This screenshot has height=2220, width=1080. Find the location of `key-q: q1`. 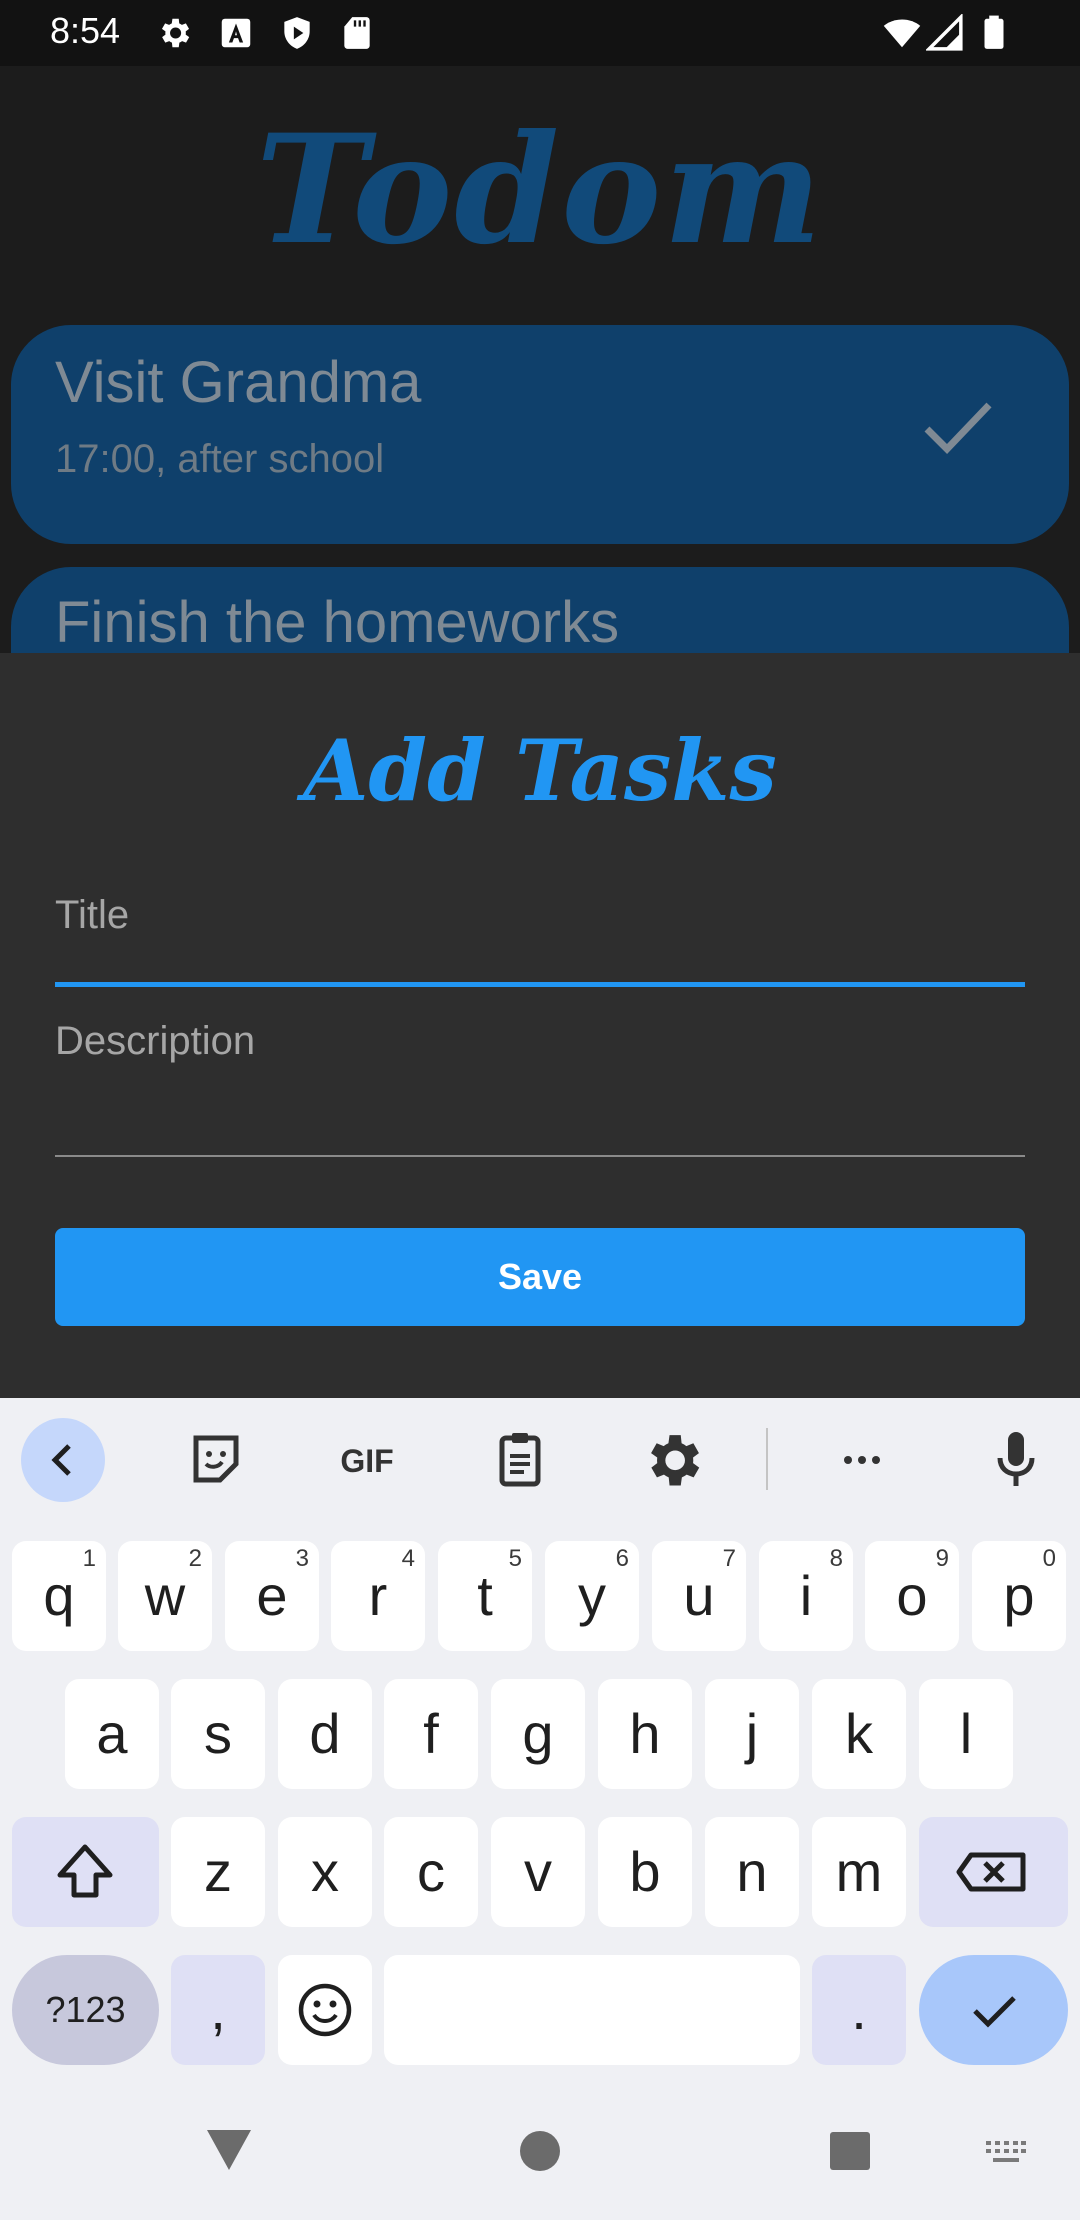

key-q: q1 is located at coordinates (59, 1596).